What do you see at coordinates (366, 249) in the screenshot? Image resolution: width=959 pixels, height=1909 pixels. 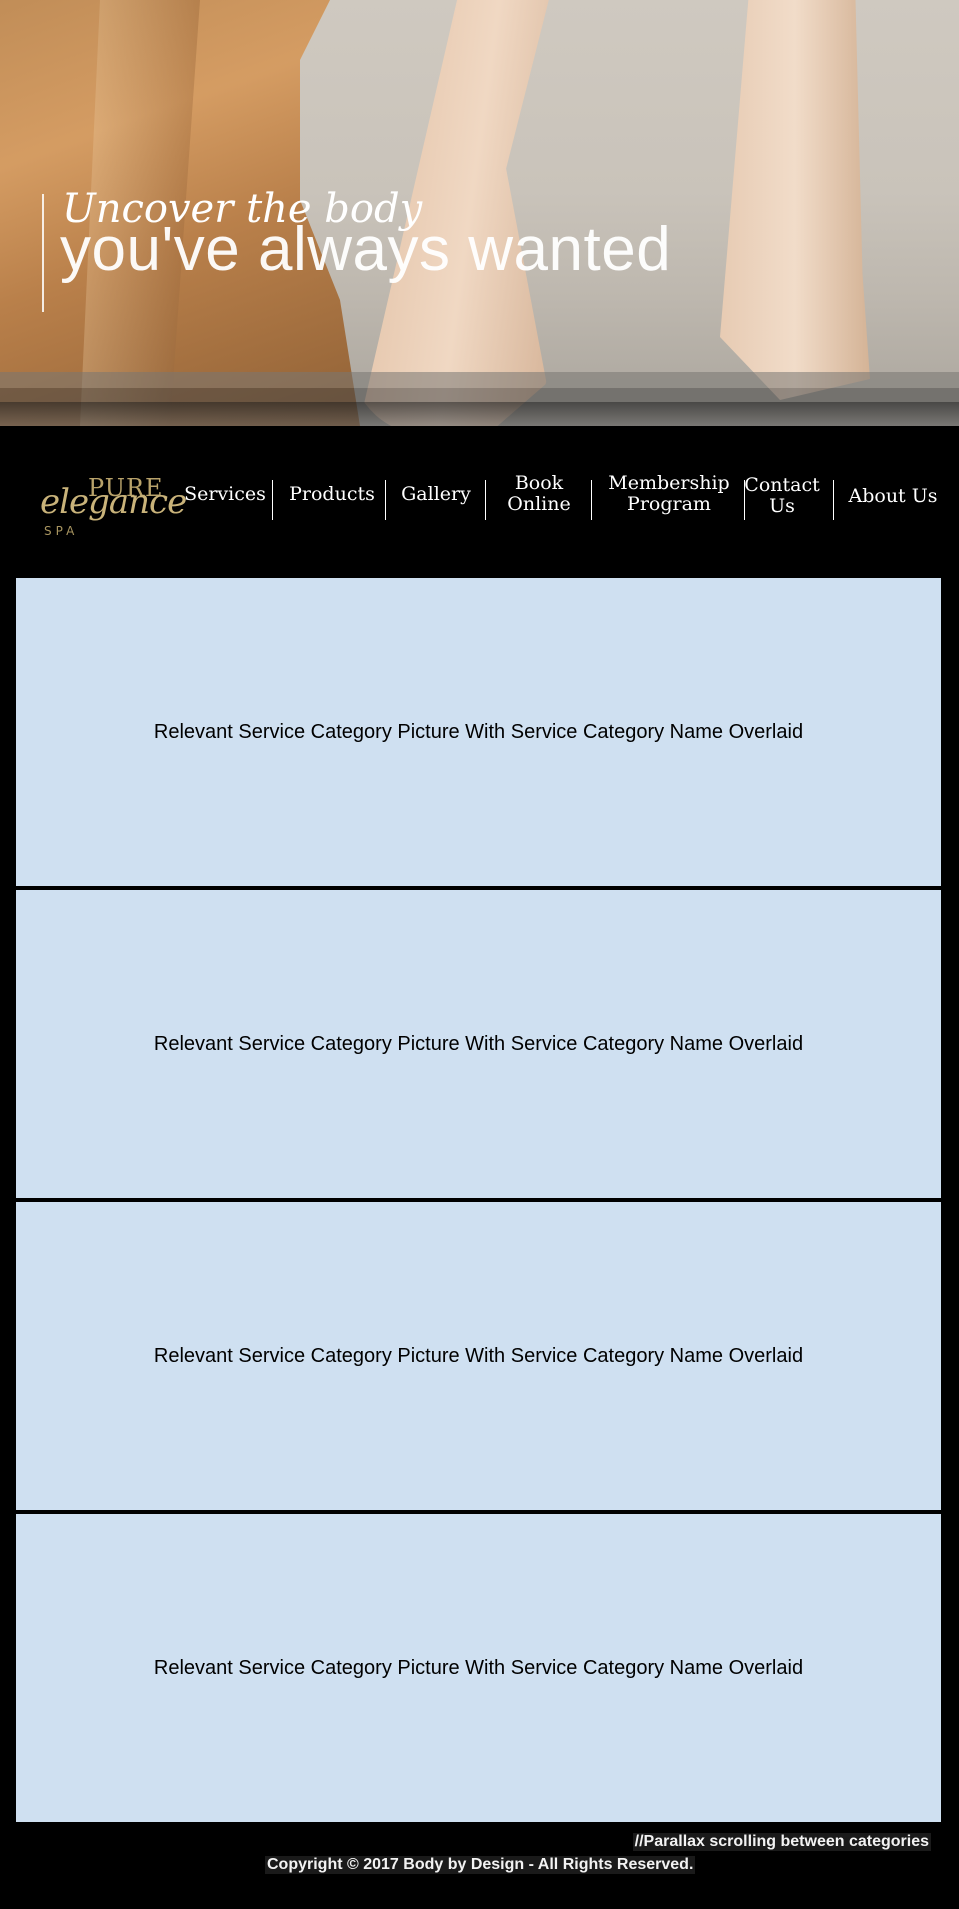 I see `hero-headline: you've always wanted` at bounding box center [366, 249].